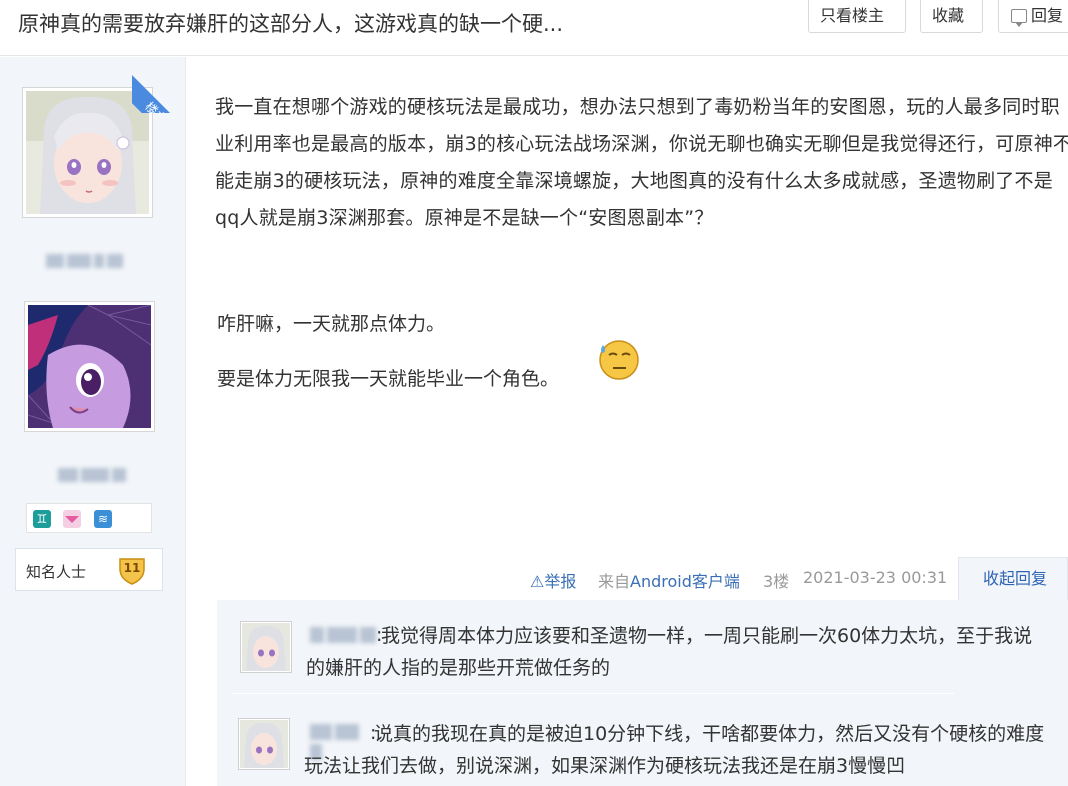  What do you see at coordinates (619, 360) in the screenshot?
I see `sweat-emoji-icon` at bounding box center [619, 360].